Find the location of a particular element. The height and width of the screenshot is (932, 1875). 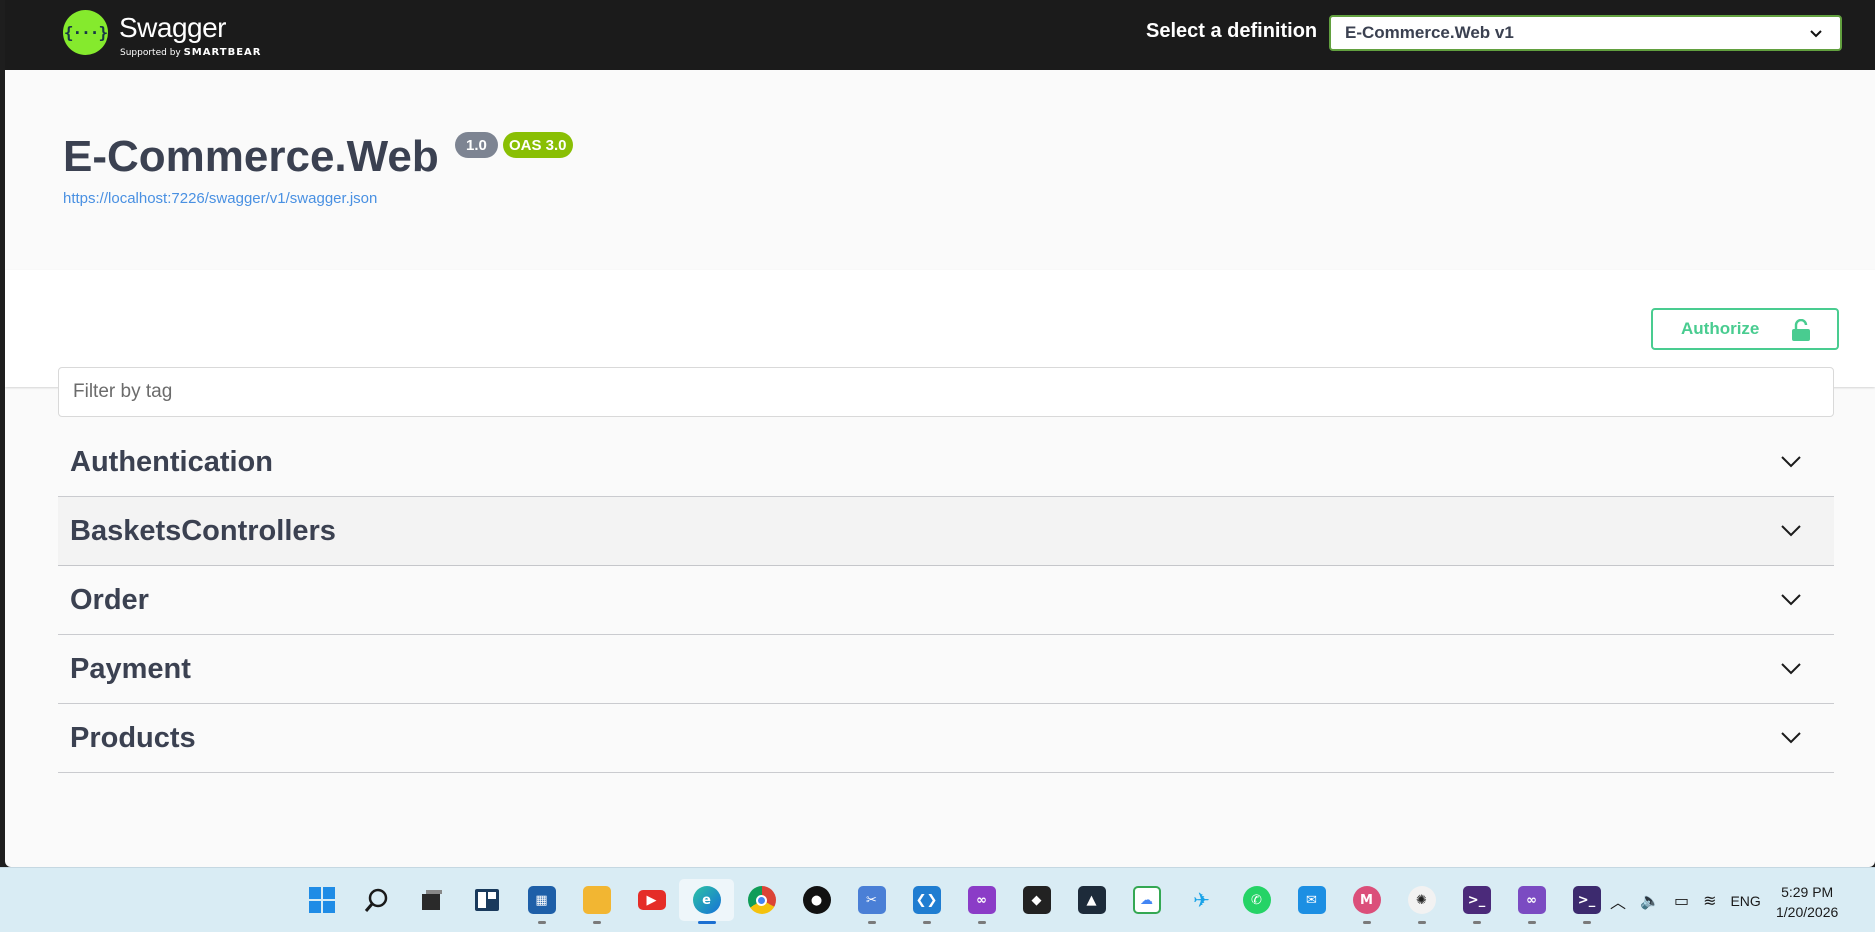

whatsapp-icon: ✆ is located at coordinates (1256, 900).